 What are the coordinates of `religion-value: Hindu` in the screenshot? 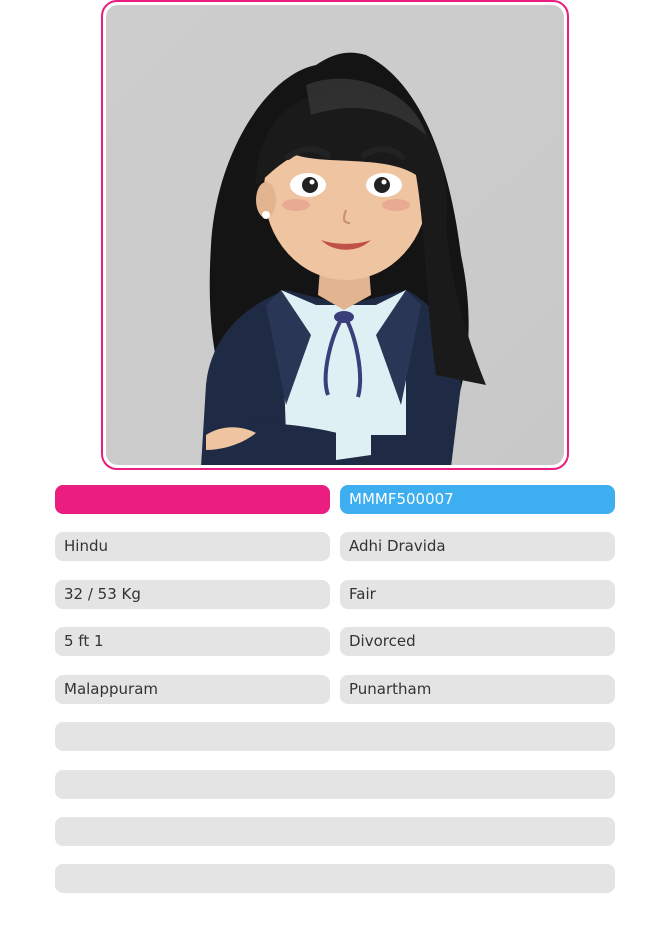 It's located at (192, 546).